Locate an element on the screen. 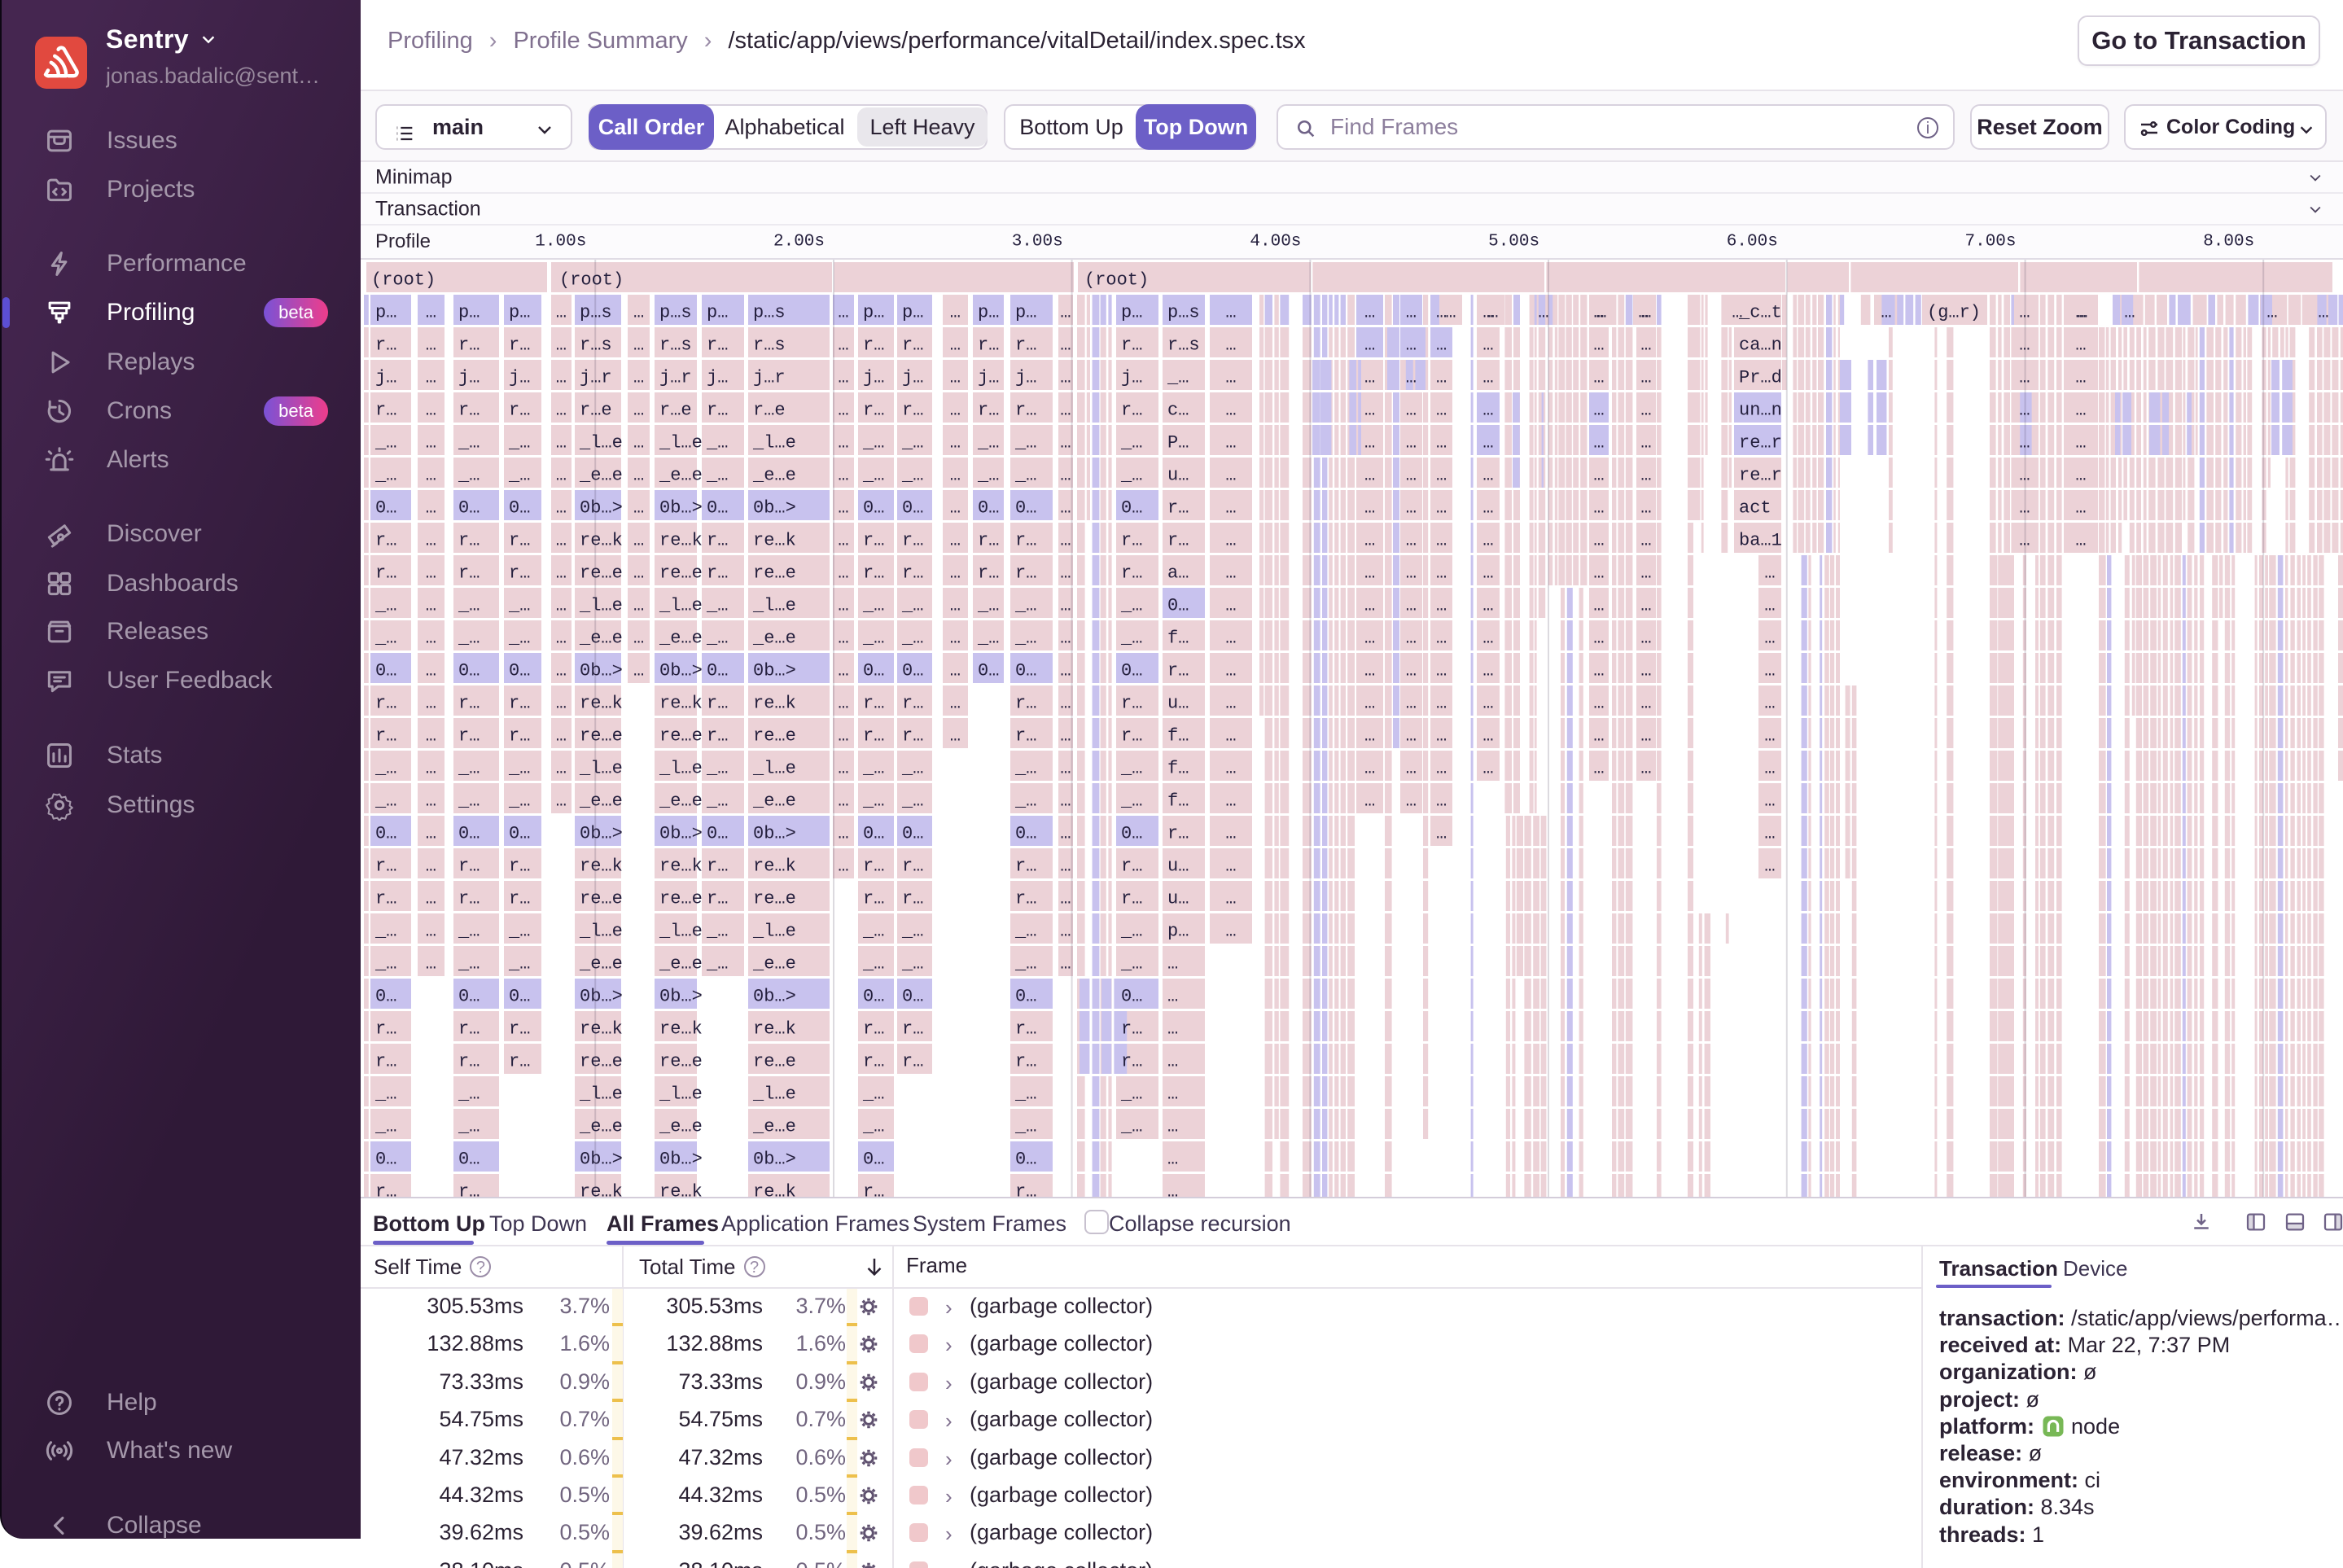 The height and width of the screenshot is (1568, 2343). svg-text: re…k is located at coordinates (602, 1029).